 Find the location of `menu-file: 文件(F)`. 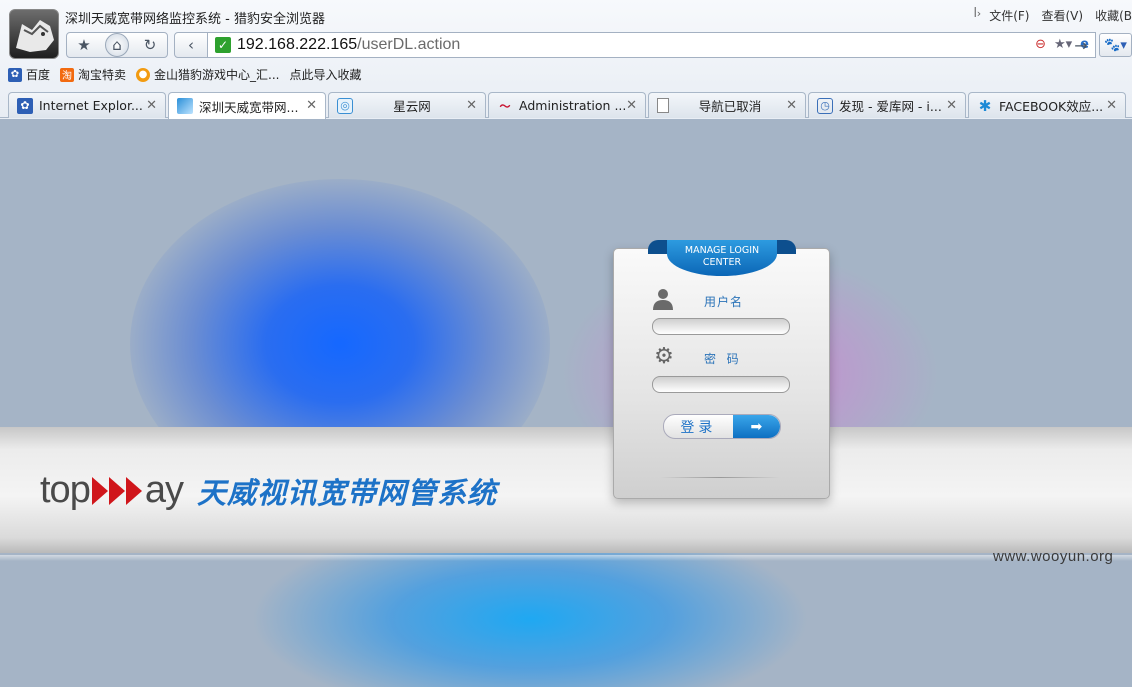

menu-file: 文件(F) is located at coordinates (1009, 15).